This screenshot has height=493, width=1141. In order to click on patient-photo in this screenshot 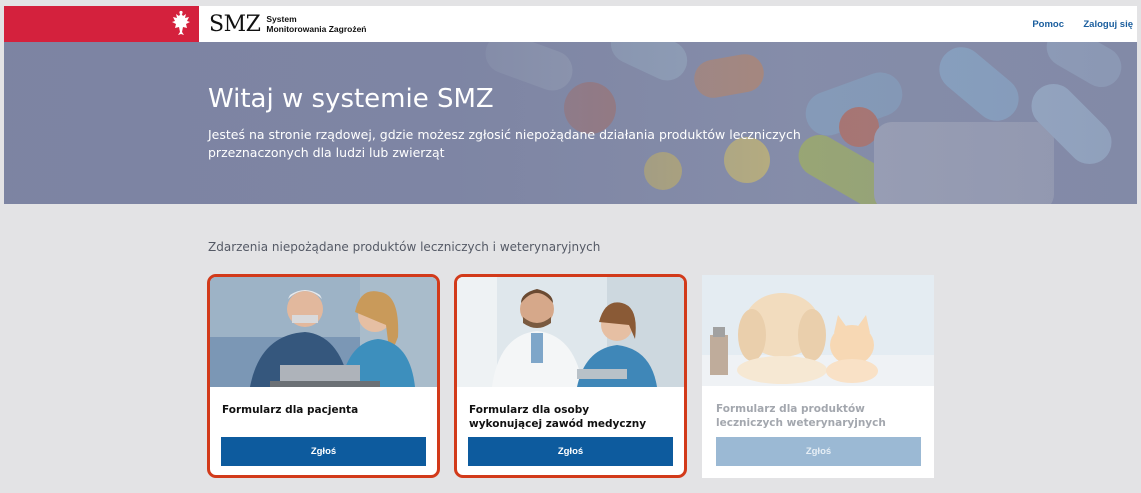, I will do `click(323, 332)`.